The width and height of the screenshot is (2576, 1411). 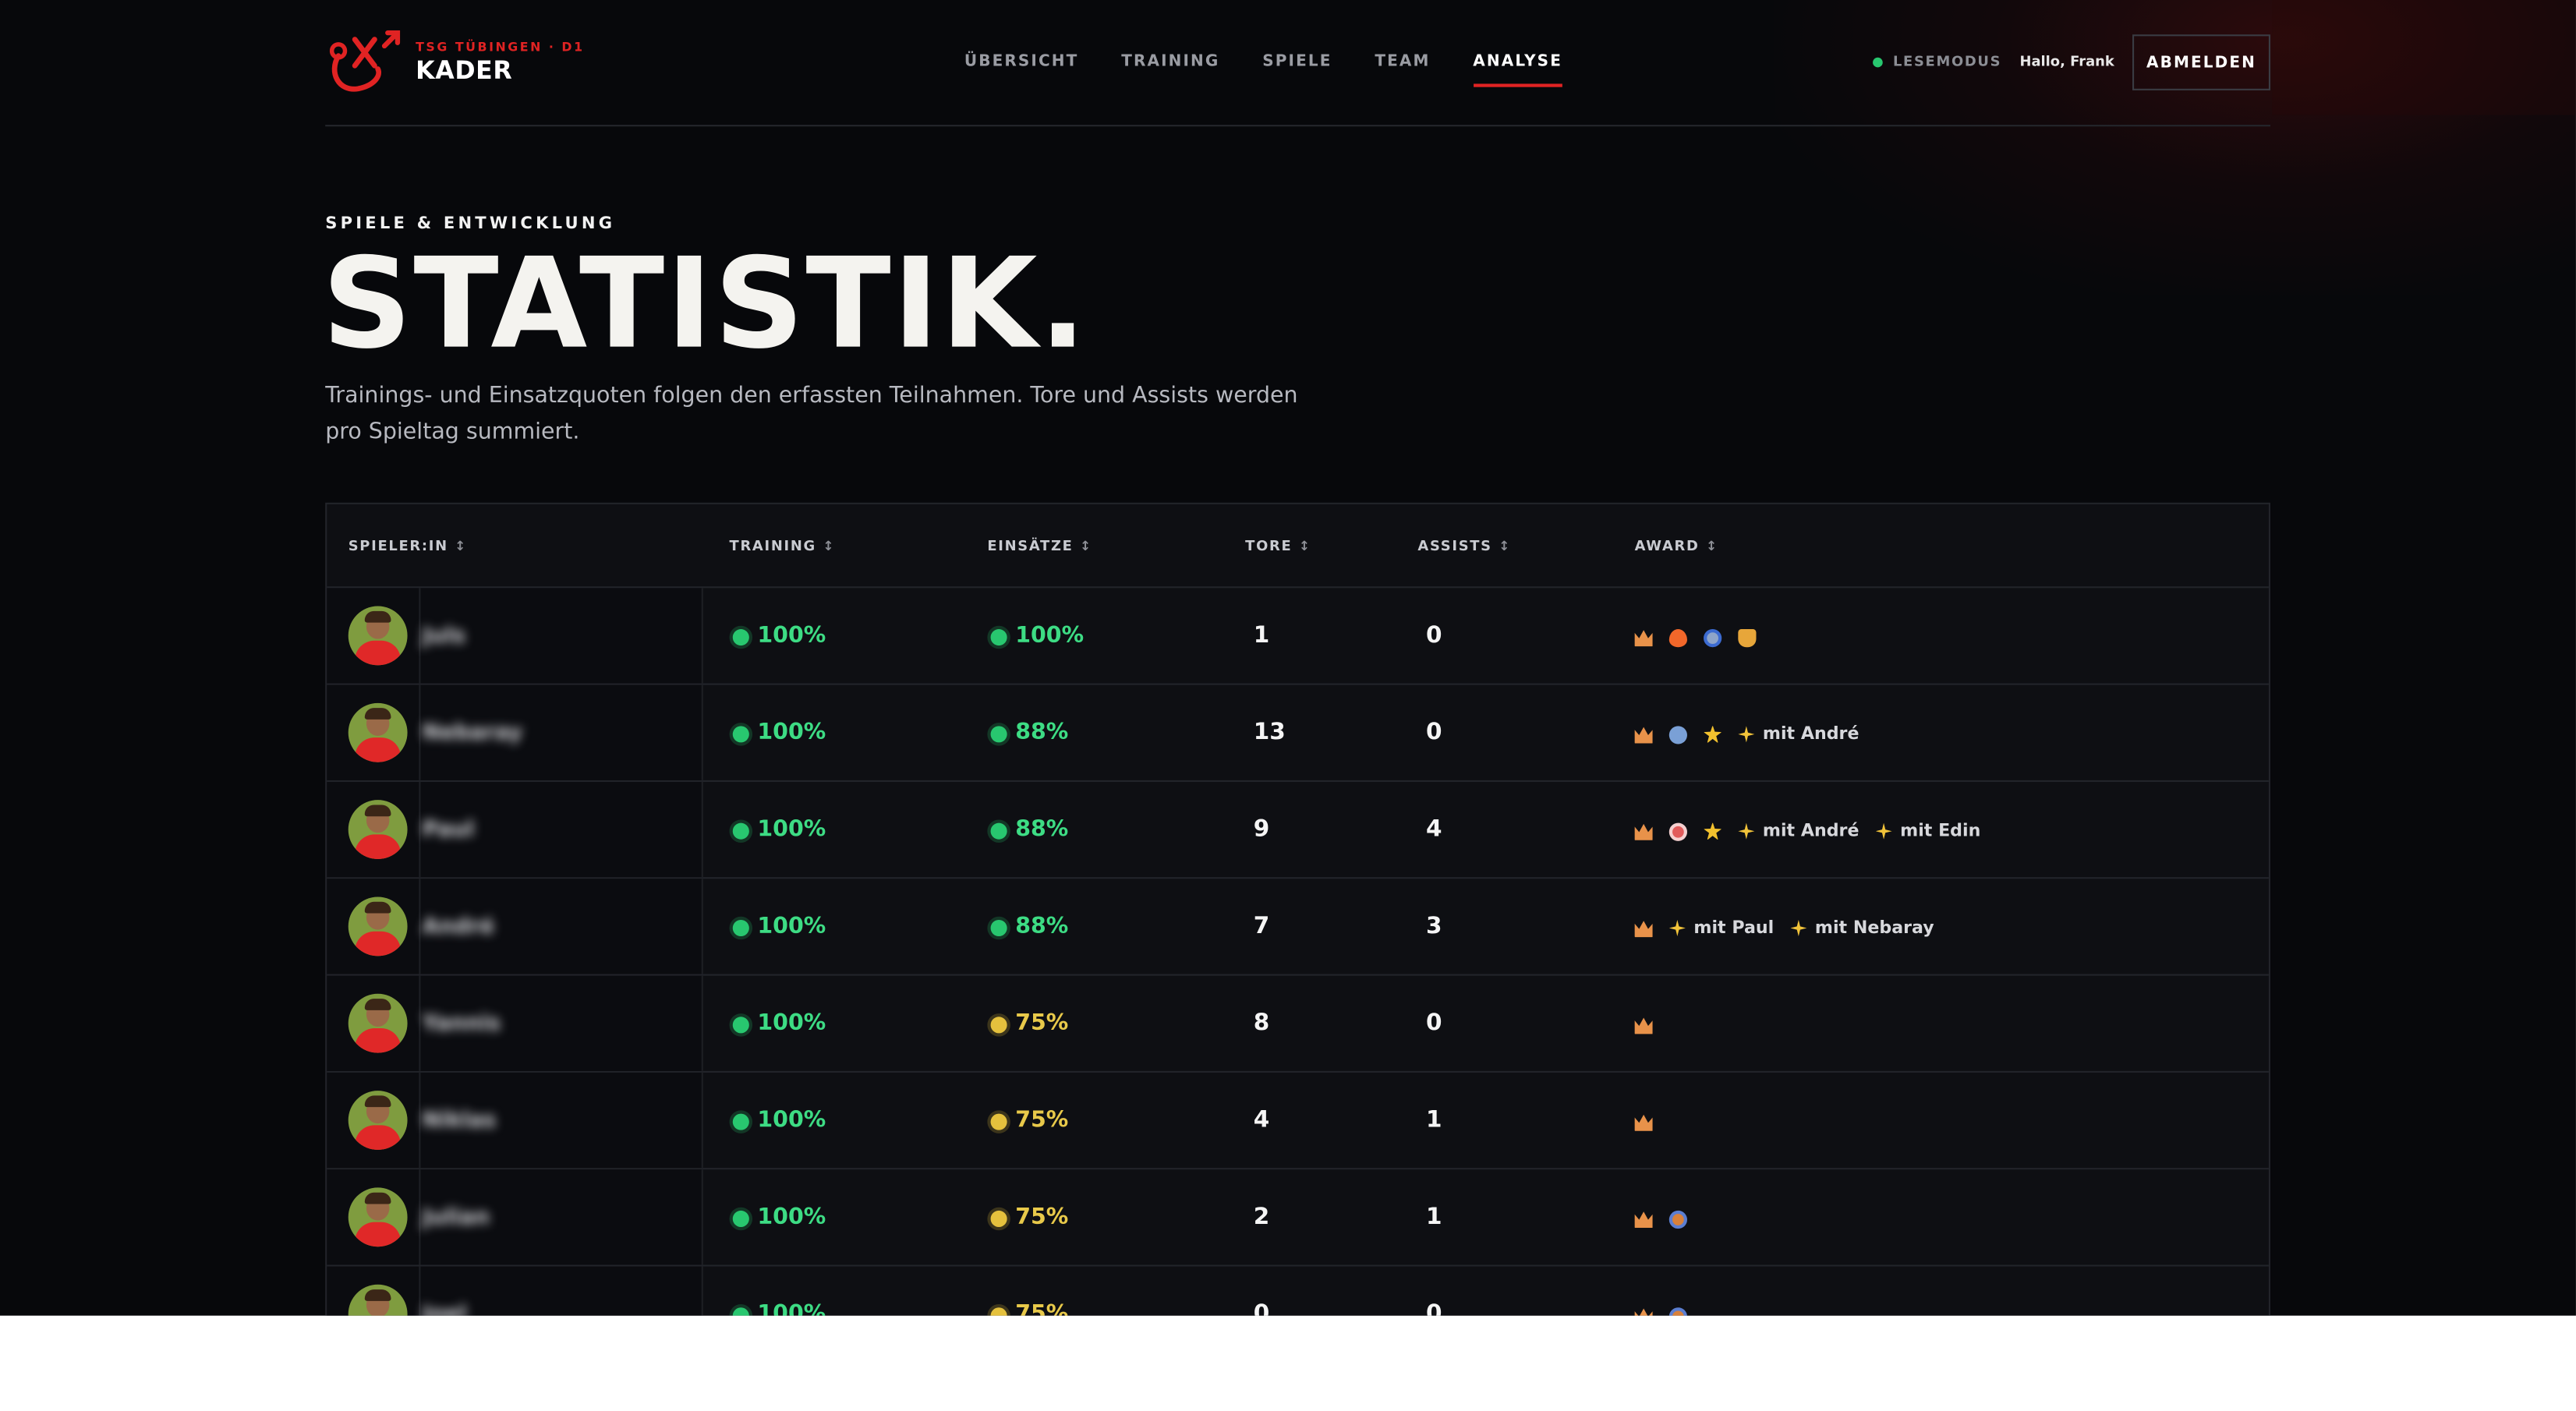 What do you see at coordinates (1261, 1023) in the screenshot?
I see `goals-value: 8` at bounding box center [1261, 1023].